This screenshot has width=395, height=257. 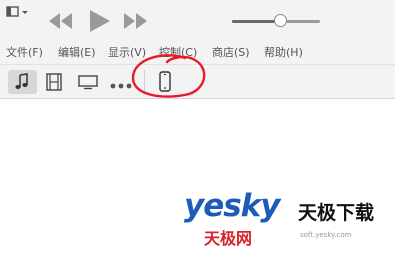 What do you see at coordinates (24, 53) in the screenshot?
I see `menu-file: 文件(F)` at bounding box center [24, 53].